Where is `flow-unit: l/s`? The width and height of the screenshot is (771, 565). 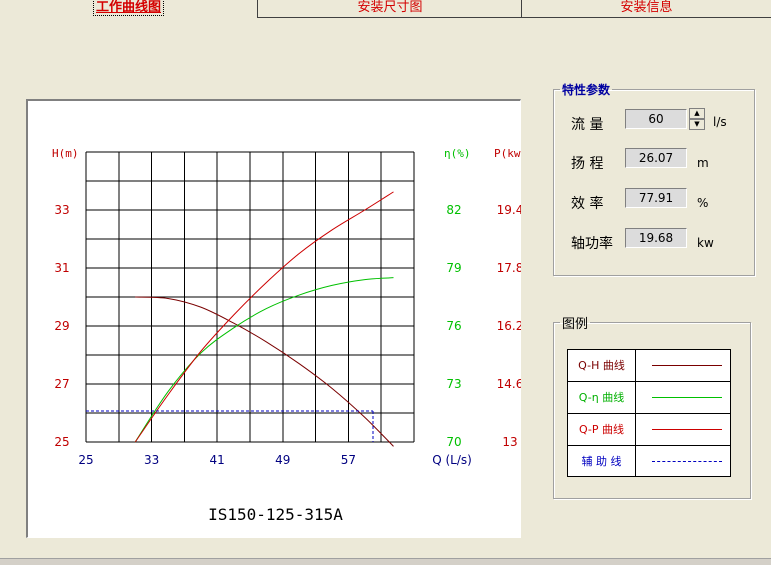 flow-unit: l/s is located at coordinates (720, 122).